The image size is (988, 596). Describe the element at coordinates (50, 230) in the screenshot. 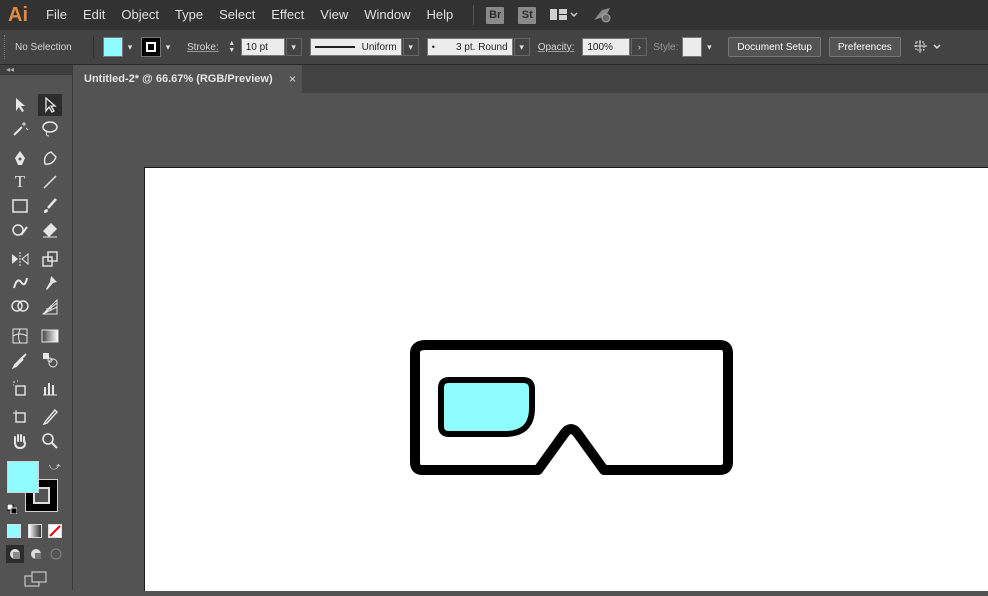

I see `eraser-tool-icon` at that location.